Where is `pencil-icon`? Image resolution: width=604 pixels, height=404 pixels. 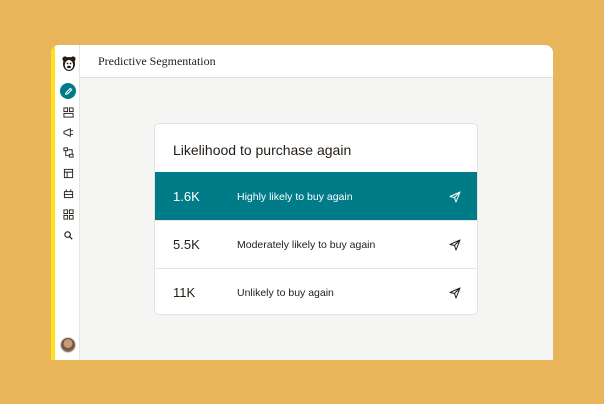
pencil-icon is located at coordinates (68, 91).